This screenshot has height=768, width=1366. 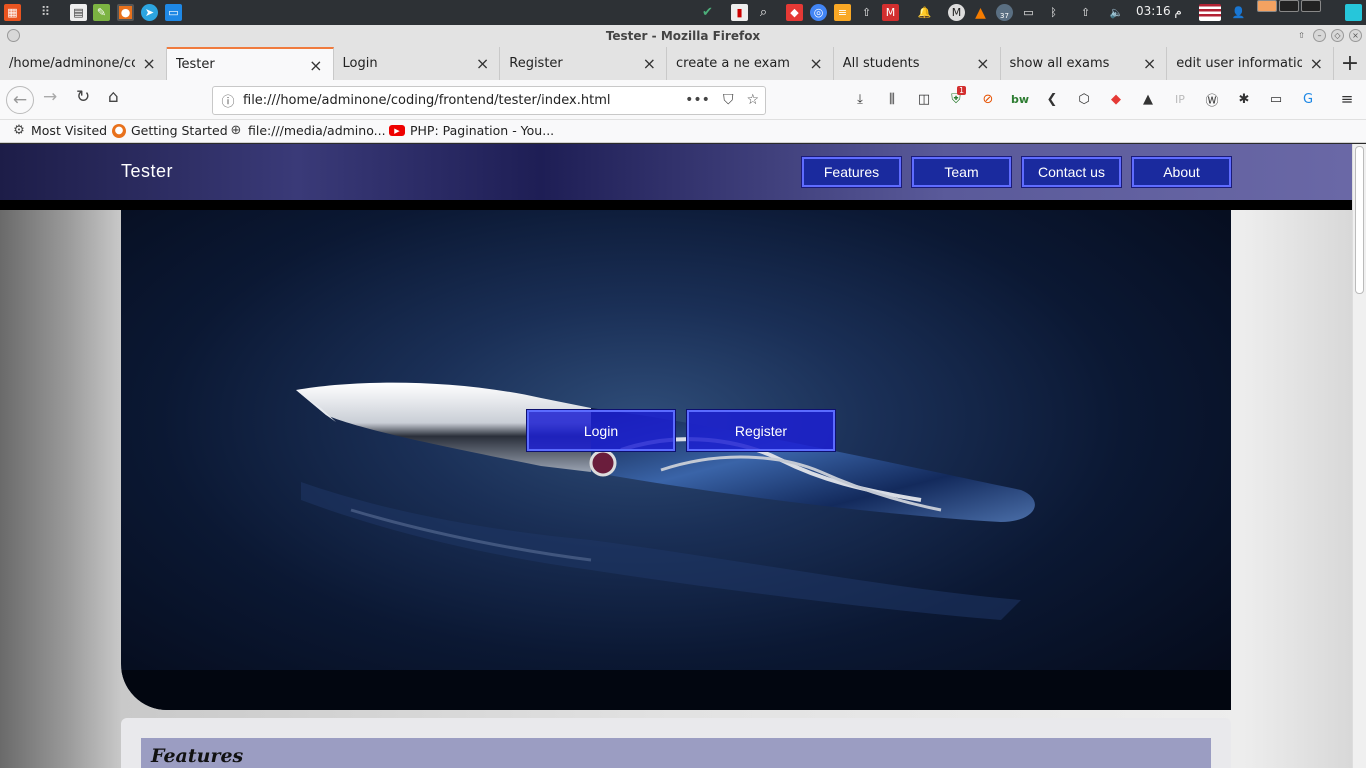 I want to click on bookmark-getting-started: ● Getting Started, so click(x=170, y=130).